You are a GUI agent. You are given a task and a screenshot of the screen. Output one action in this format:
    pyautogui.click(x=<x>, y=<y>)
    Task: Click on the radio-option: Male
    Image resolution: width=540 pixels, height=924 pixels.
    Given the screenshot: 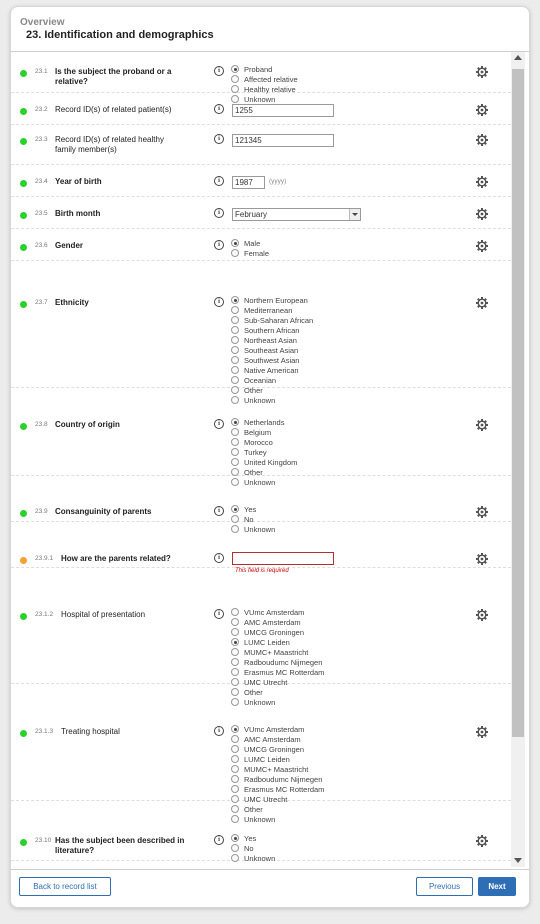 What is the action you would take?
    pyautogui.click(x=245, y=244)
    